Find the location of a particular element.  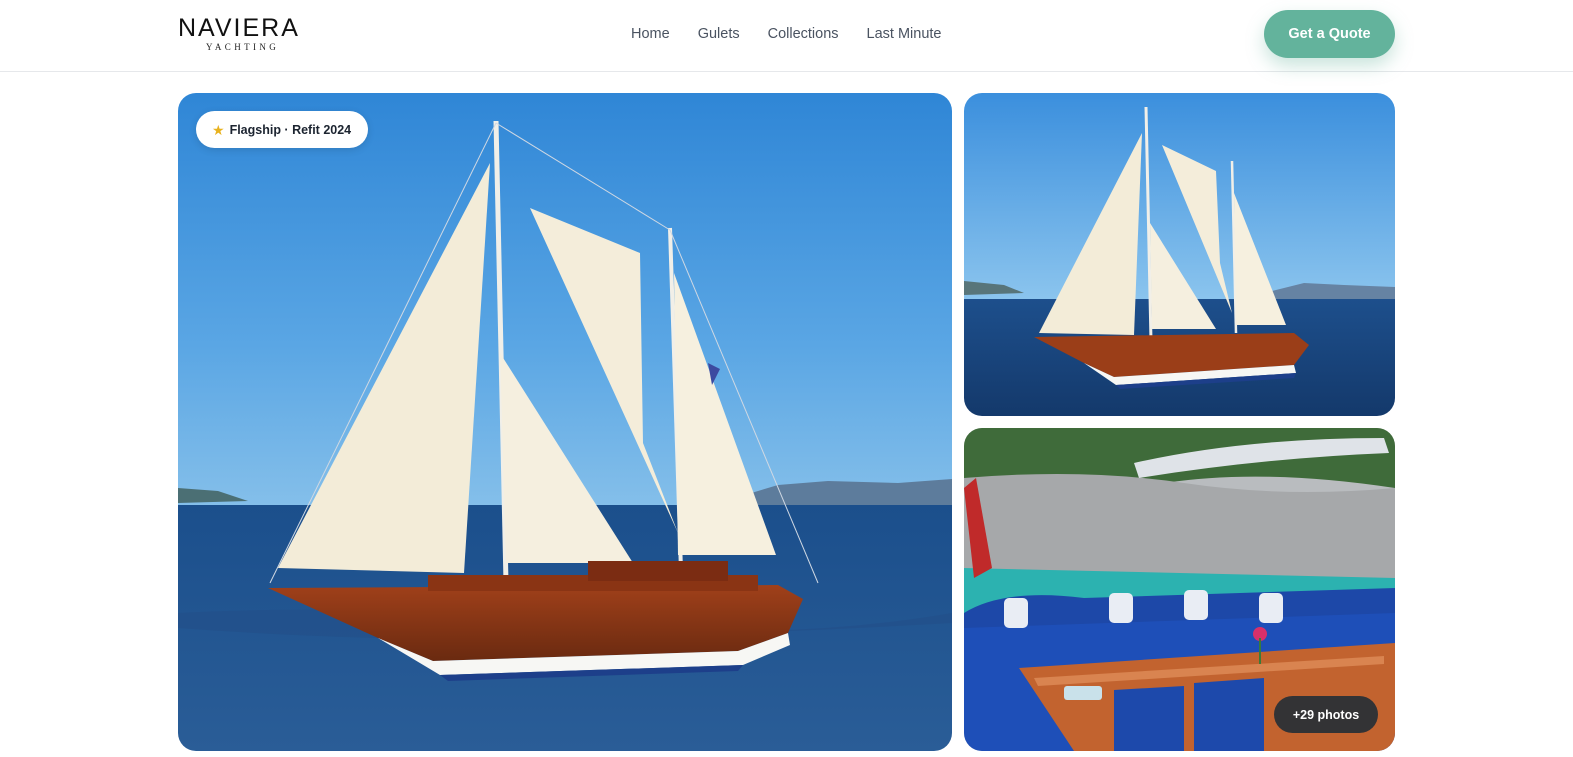

photo-gulet-sailing-side is located at coordinates (1179, 254).